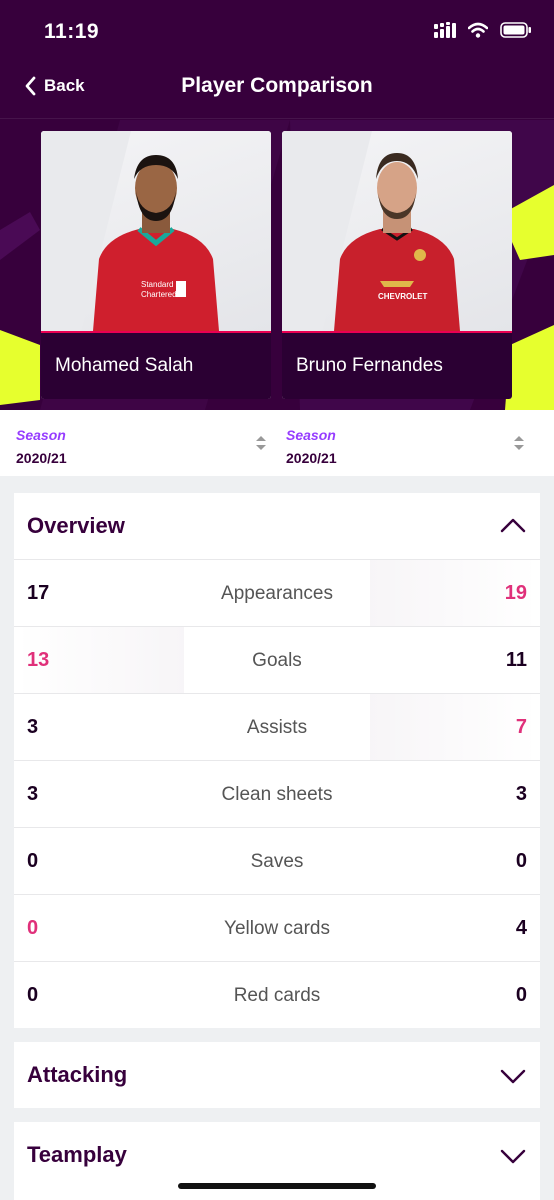 The height and width of the screenshot is (1200, 554). Describe the element at coordinates (157, 284) in the screenshot. I see `svg-text: Standard` at that location.